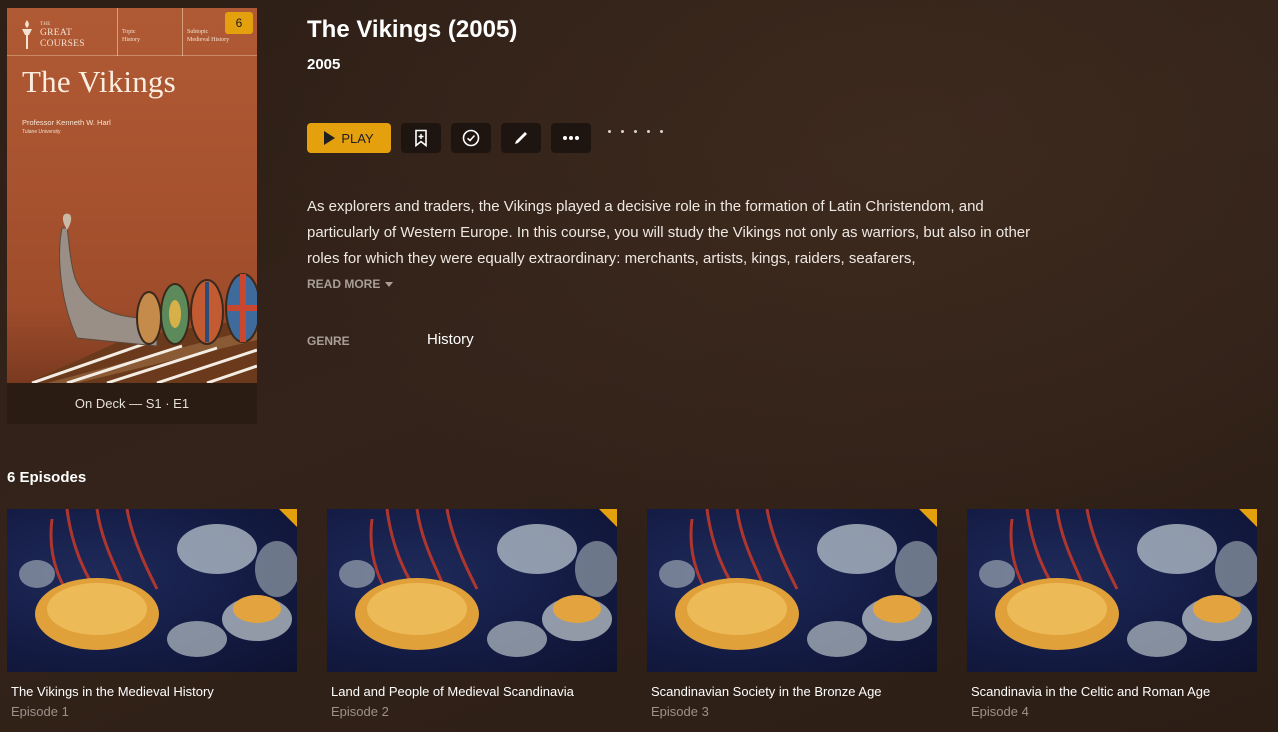 Image resolution: width=1278 pixels, height=732 pixels. I want to click on great-courses-logo: THE GREAT COURSES, so click(62, 35).